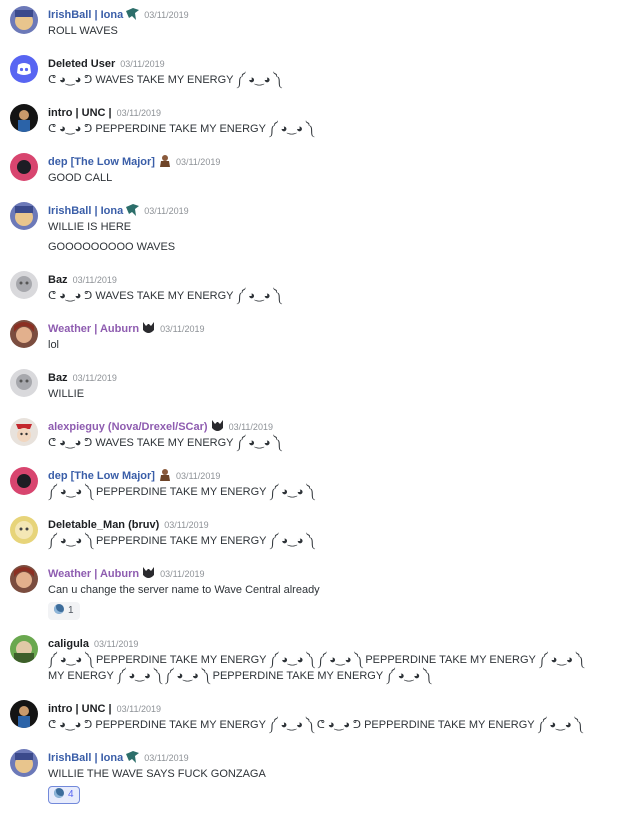  Describe the element at coordinates (157, 774) in the screenshot. I see `message-text: WILLIE THE WAVE SAYS FUCK GONZAGA` at that location.